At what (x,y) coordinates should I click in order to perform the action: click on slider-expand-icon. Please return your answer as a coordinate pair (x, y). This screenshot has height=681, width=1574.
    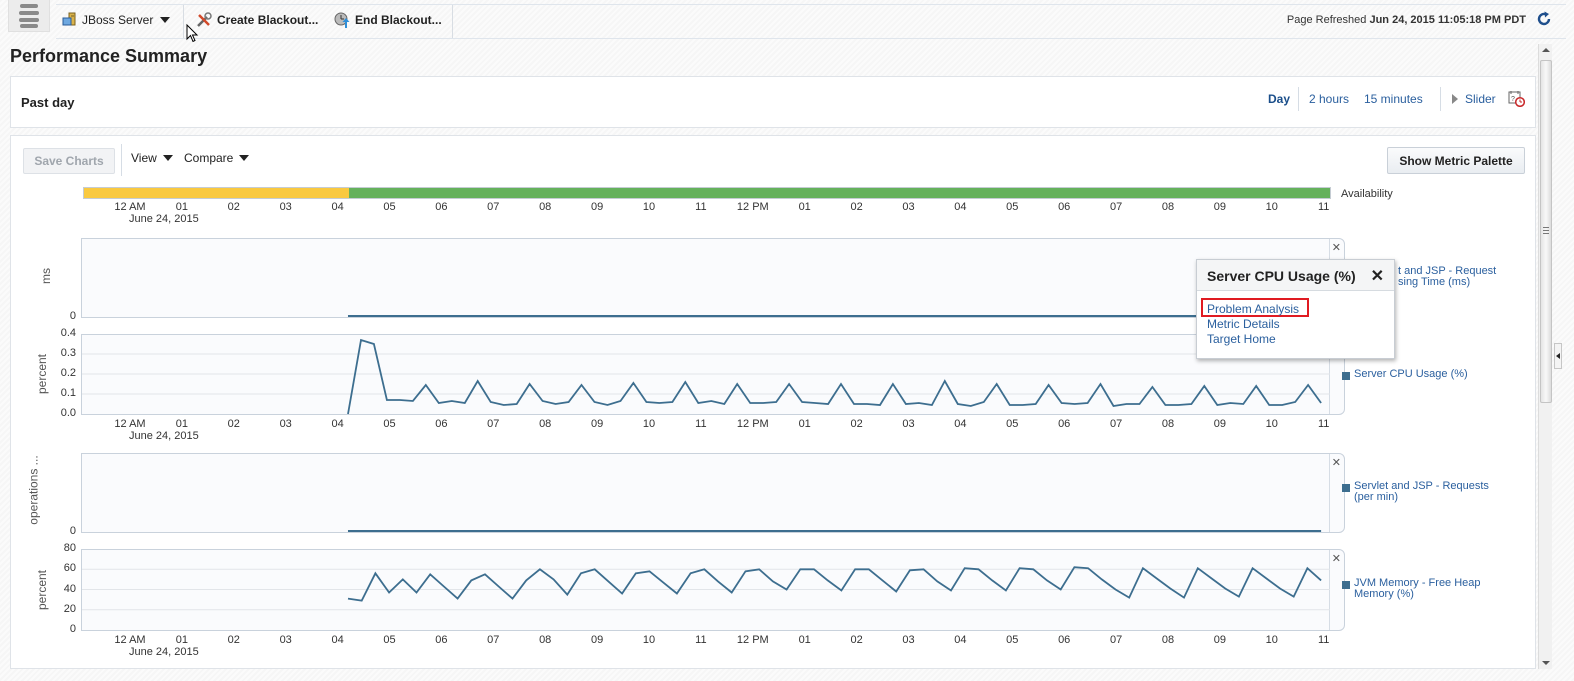
    Looking at the image, I should click on (1455, 99).